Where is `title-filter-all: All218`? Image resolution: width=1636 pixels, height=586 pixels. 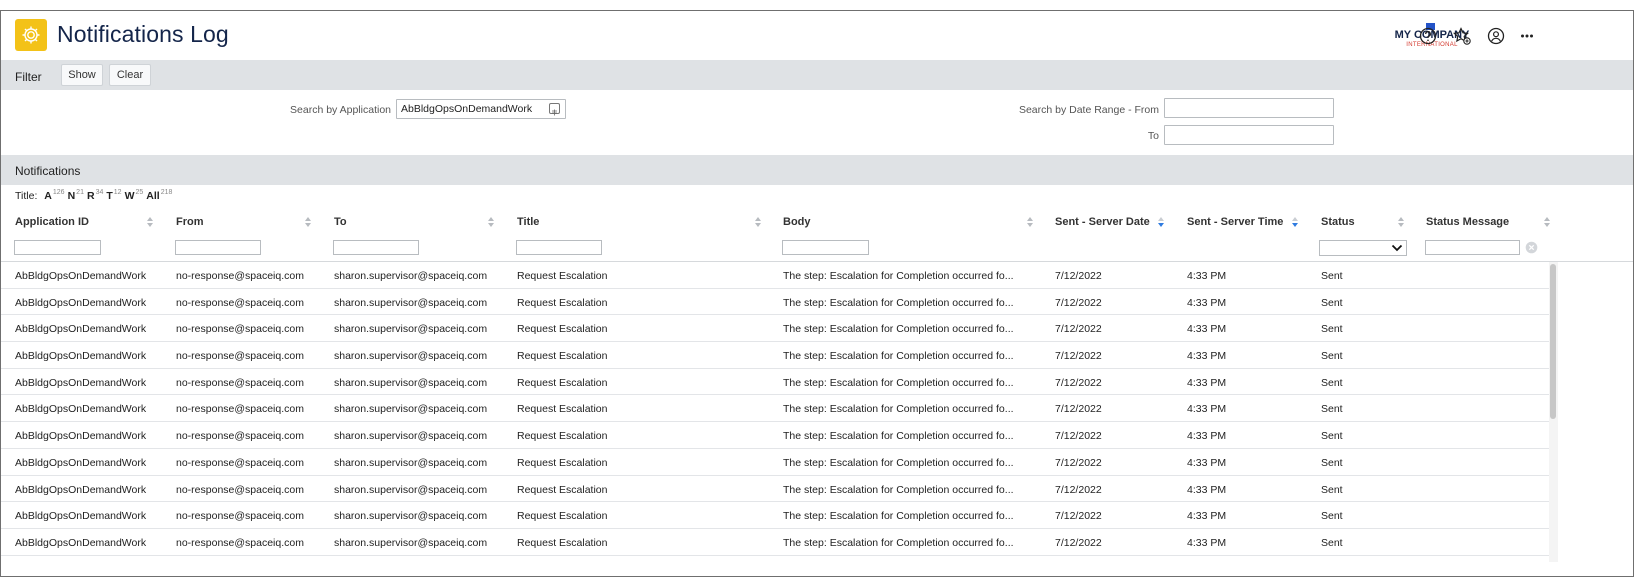 title-filter-all: All218 is located at coordinates (159, 195).